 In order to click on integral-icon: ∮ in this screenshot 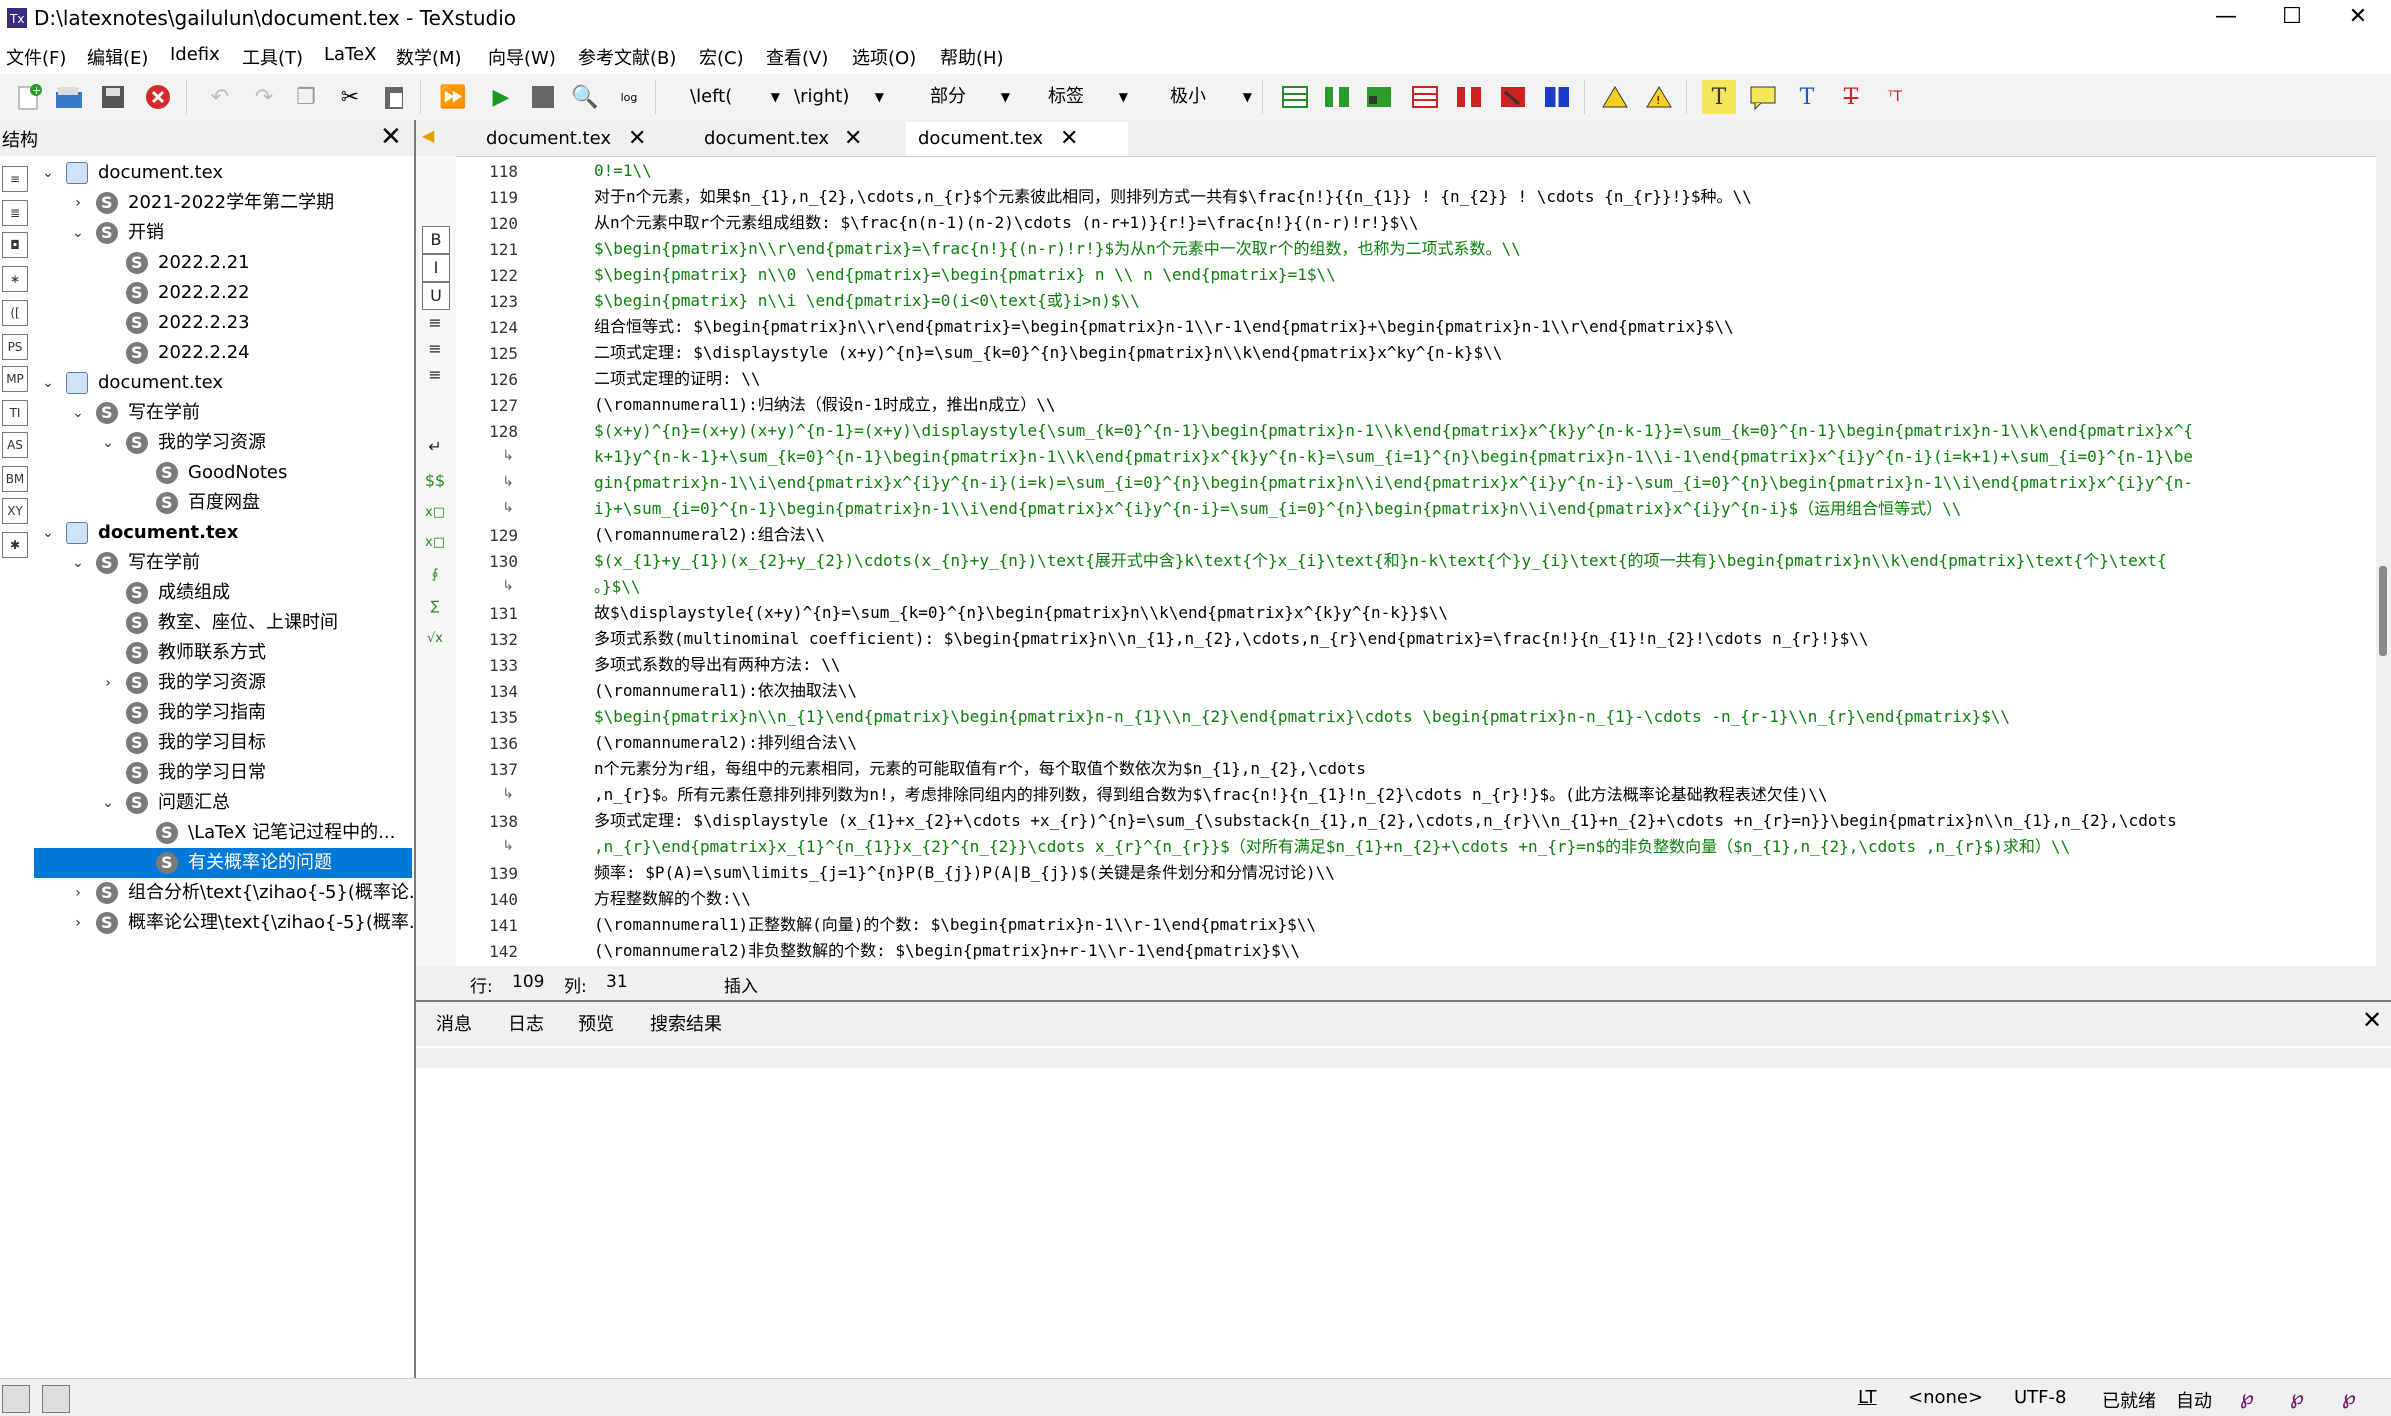, I will do `click(435, 575)`.